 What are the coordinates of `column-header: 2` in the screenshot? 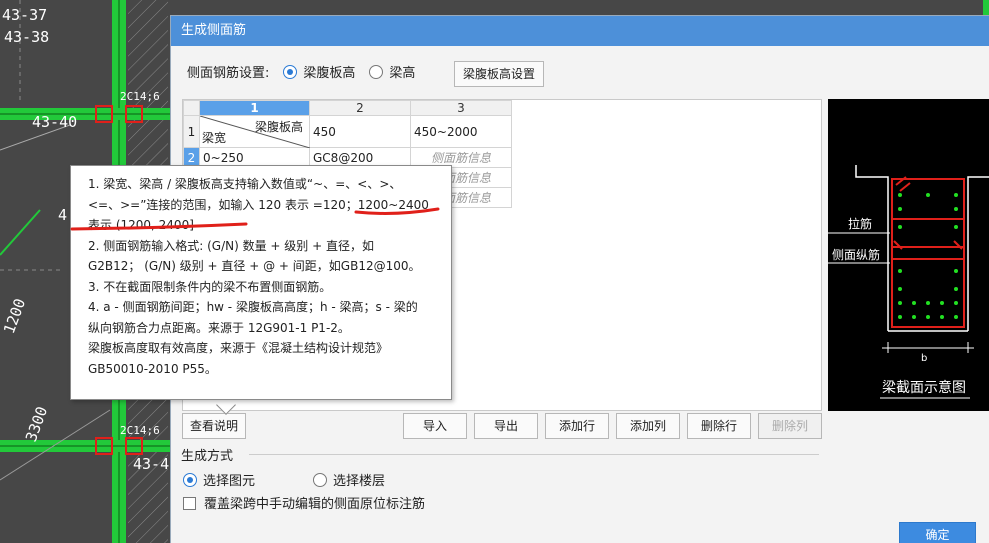 It's located at (360, 108).